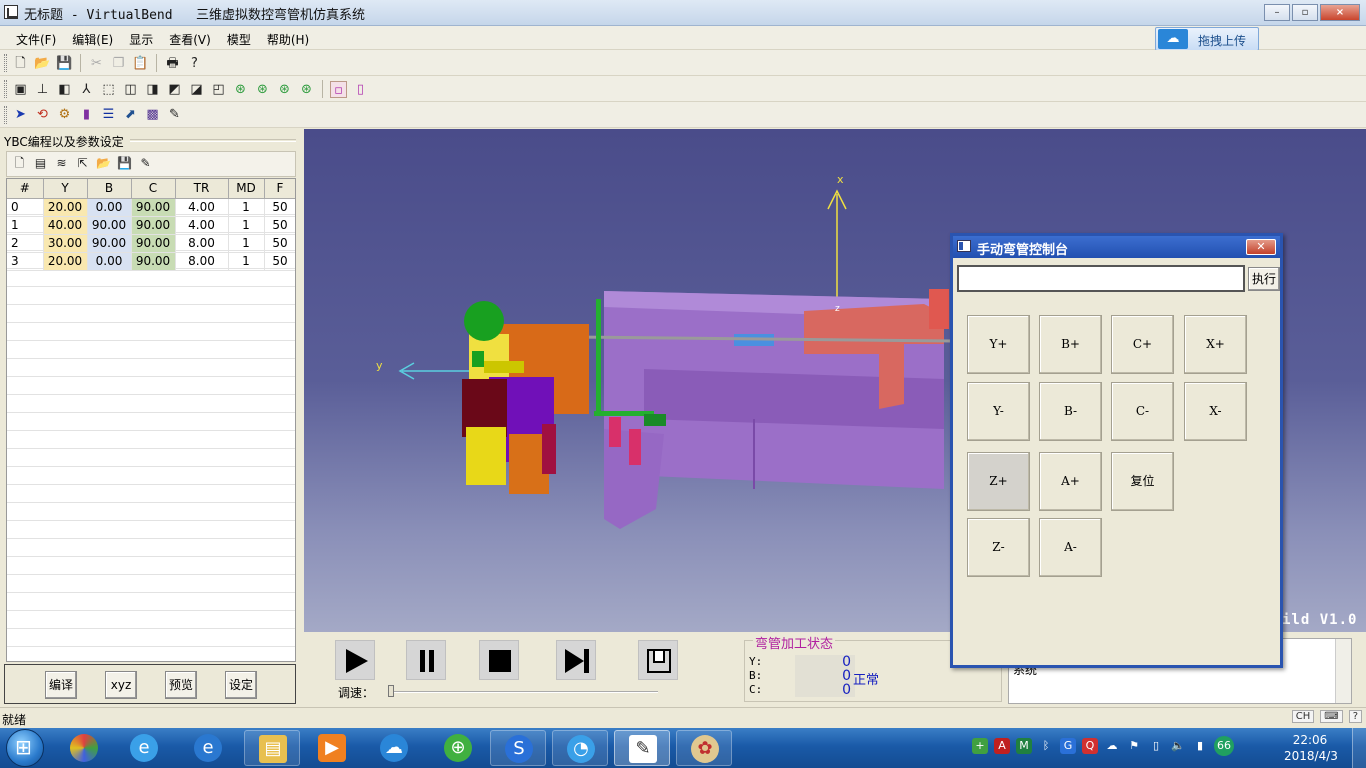 The height and width of the screenshot is (768, 1366). What do you see at coordinates (1070, 411) in the screenshot?
I see `b-minus-button: B-` at bounding box center [1070, 411].